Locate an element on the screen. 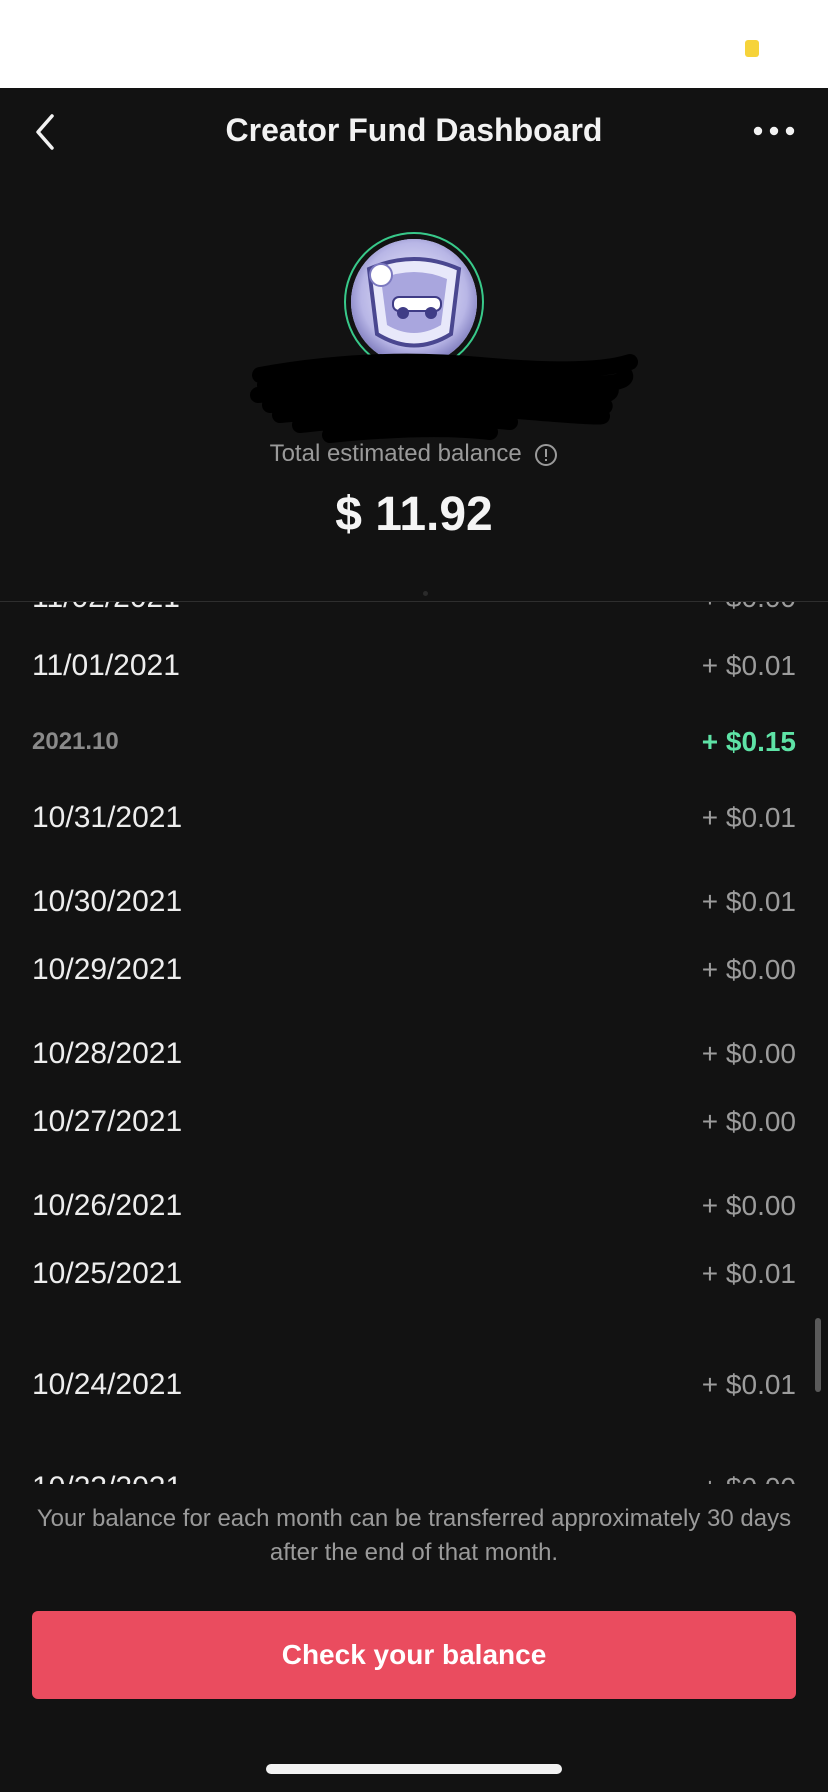  balance-label-text: Total estimated balance is located at coordinates (395, 453).